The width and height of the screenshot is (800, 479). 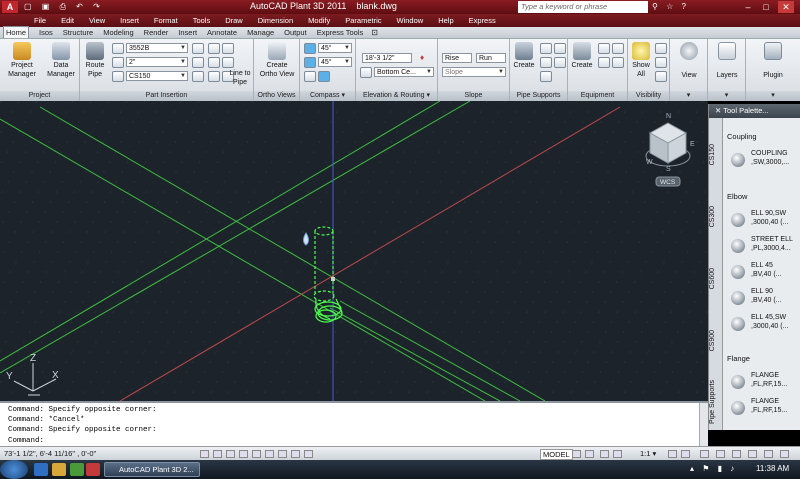 What do you see at coordinates (157, 62) in the screenshot?
I see `size-select: 2" ▼` at bounding box center [157, 62].